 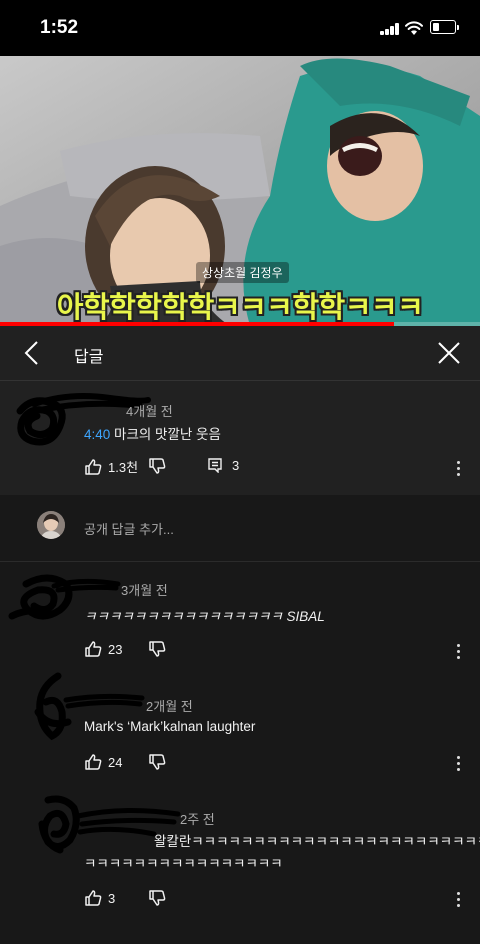 What do you see at coordinates (223, 465) in the screenshot?
I see `reply-count-button: 3` at bounding box center [223, 465].